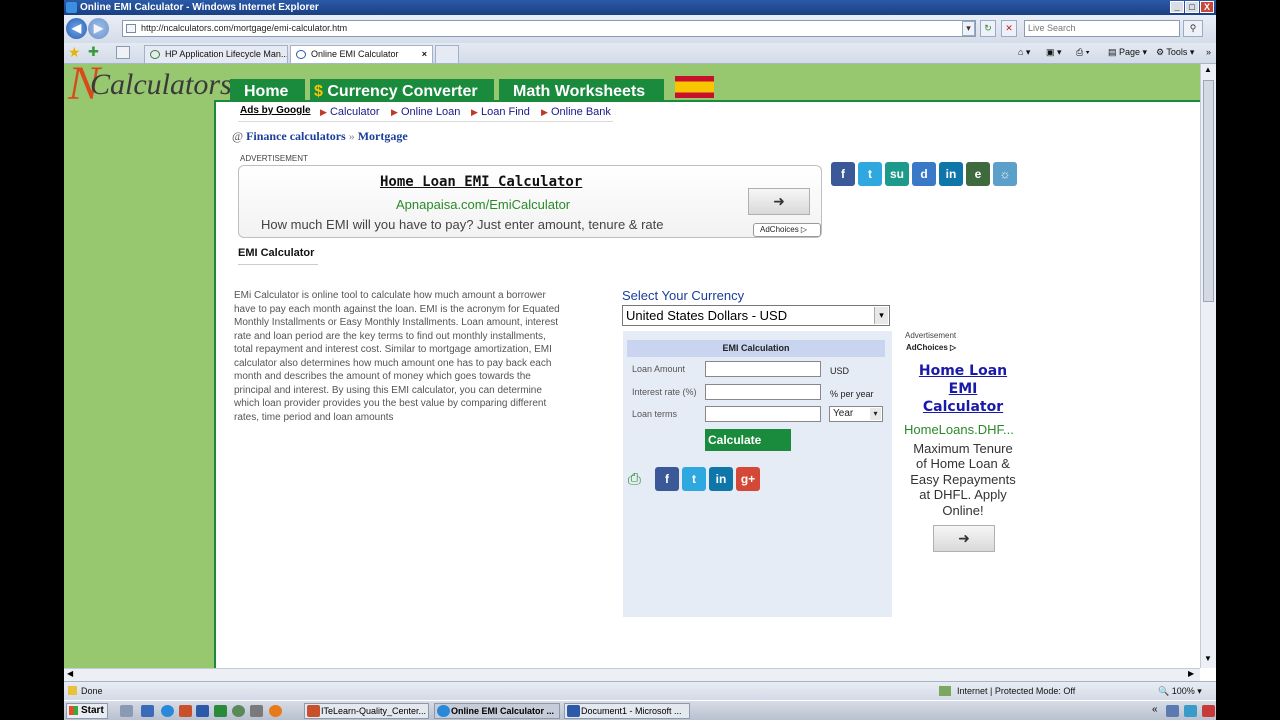 The height and width of the screenshot is (720, 1280). I want to click on google-plus-icon: g+, so click(748, 479).